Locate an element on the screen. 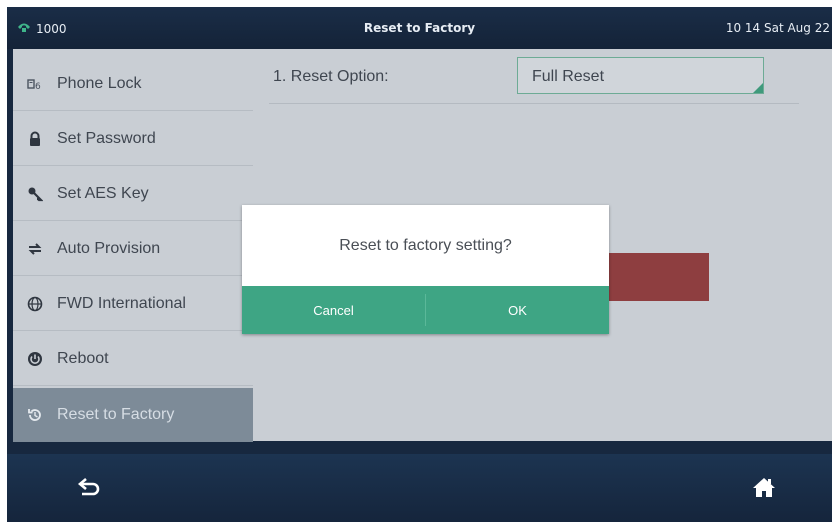 Image resolution: width=832 pixels, height=527 pixels. sync-icon is located at coordinates (35, 249).